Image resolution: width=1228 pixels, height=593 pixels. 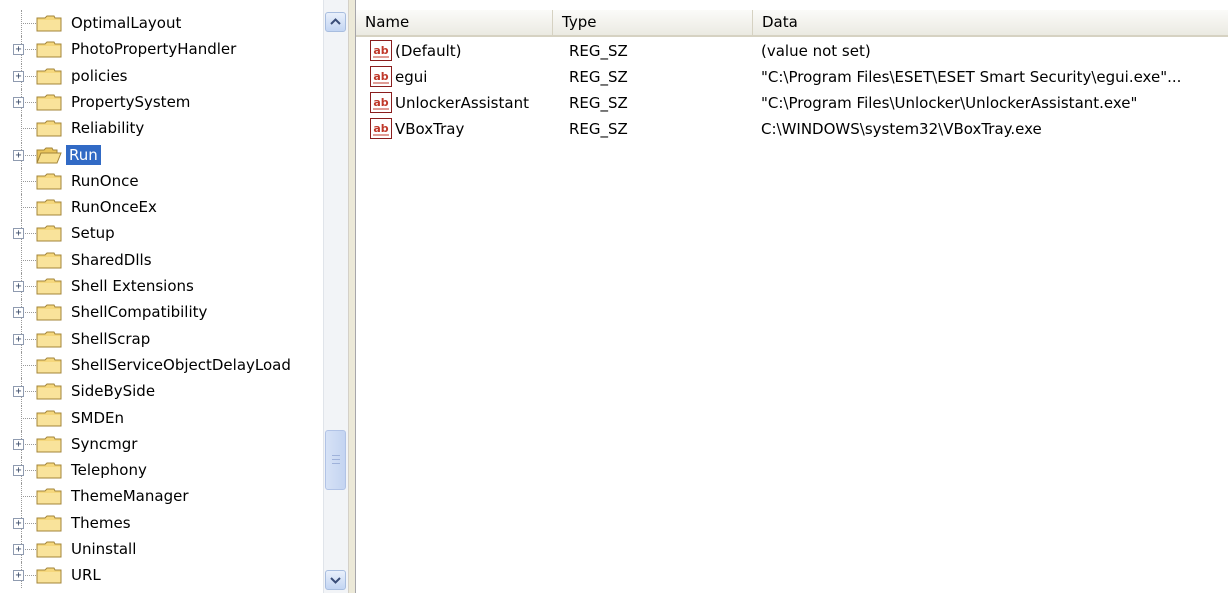 I want to click on tree-item: + ShellCompatibility, so click(x=161, y=312).